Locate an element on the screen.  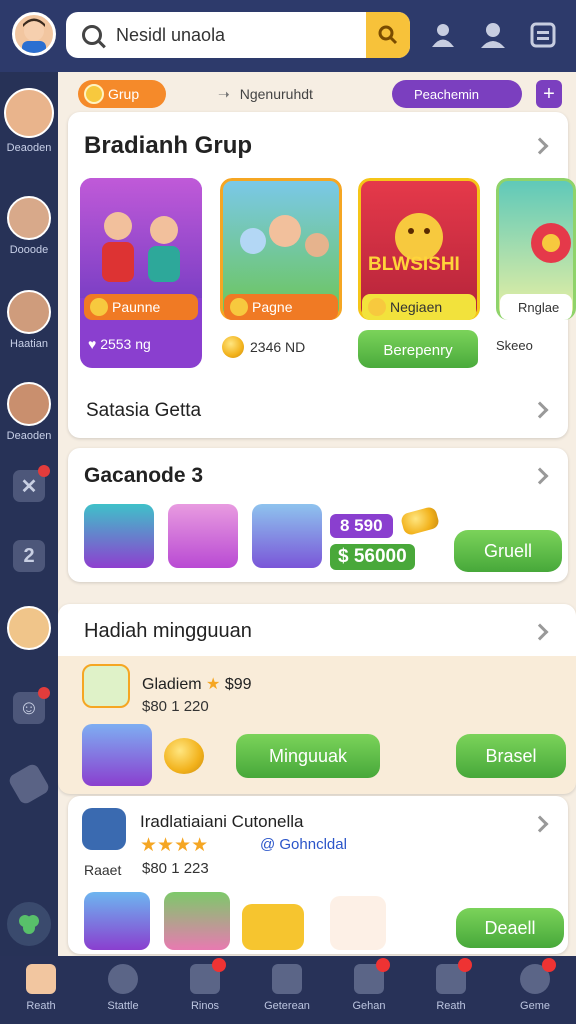
nav-home: Reath is located at coordinates (41, 990).